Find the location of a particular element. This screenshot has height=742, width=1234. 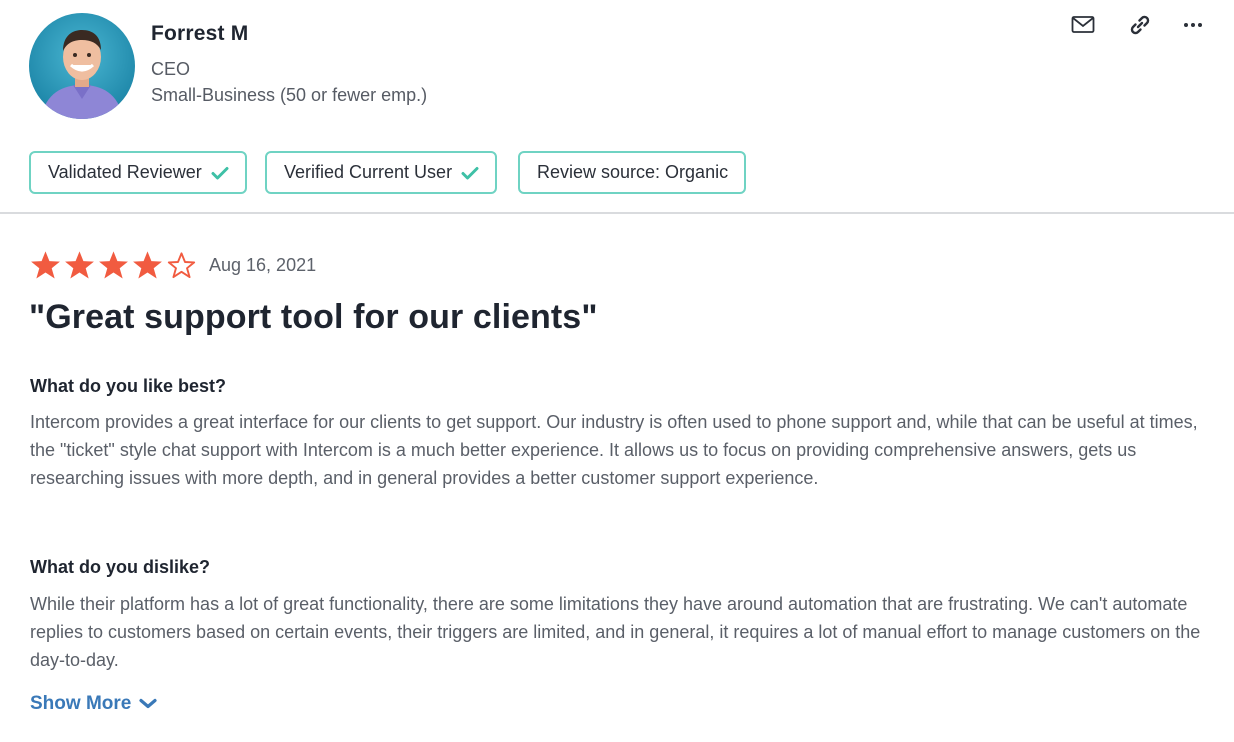

badge-validated-reviewer: Validated Reviewer is located at coordinates (138, 172).